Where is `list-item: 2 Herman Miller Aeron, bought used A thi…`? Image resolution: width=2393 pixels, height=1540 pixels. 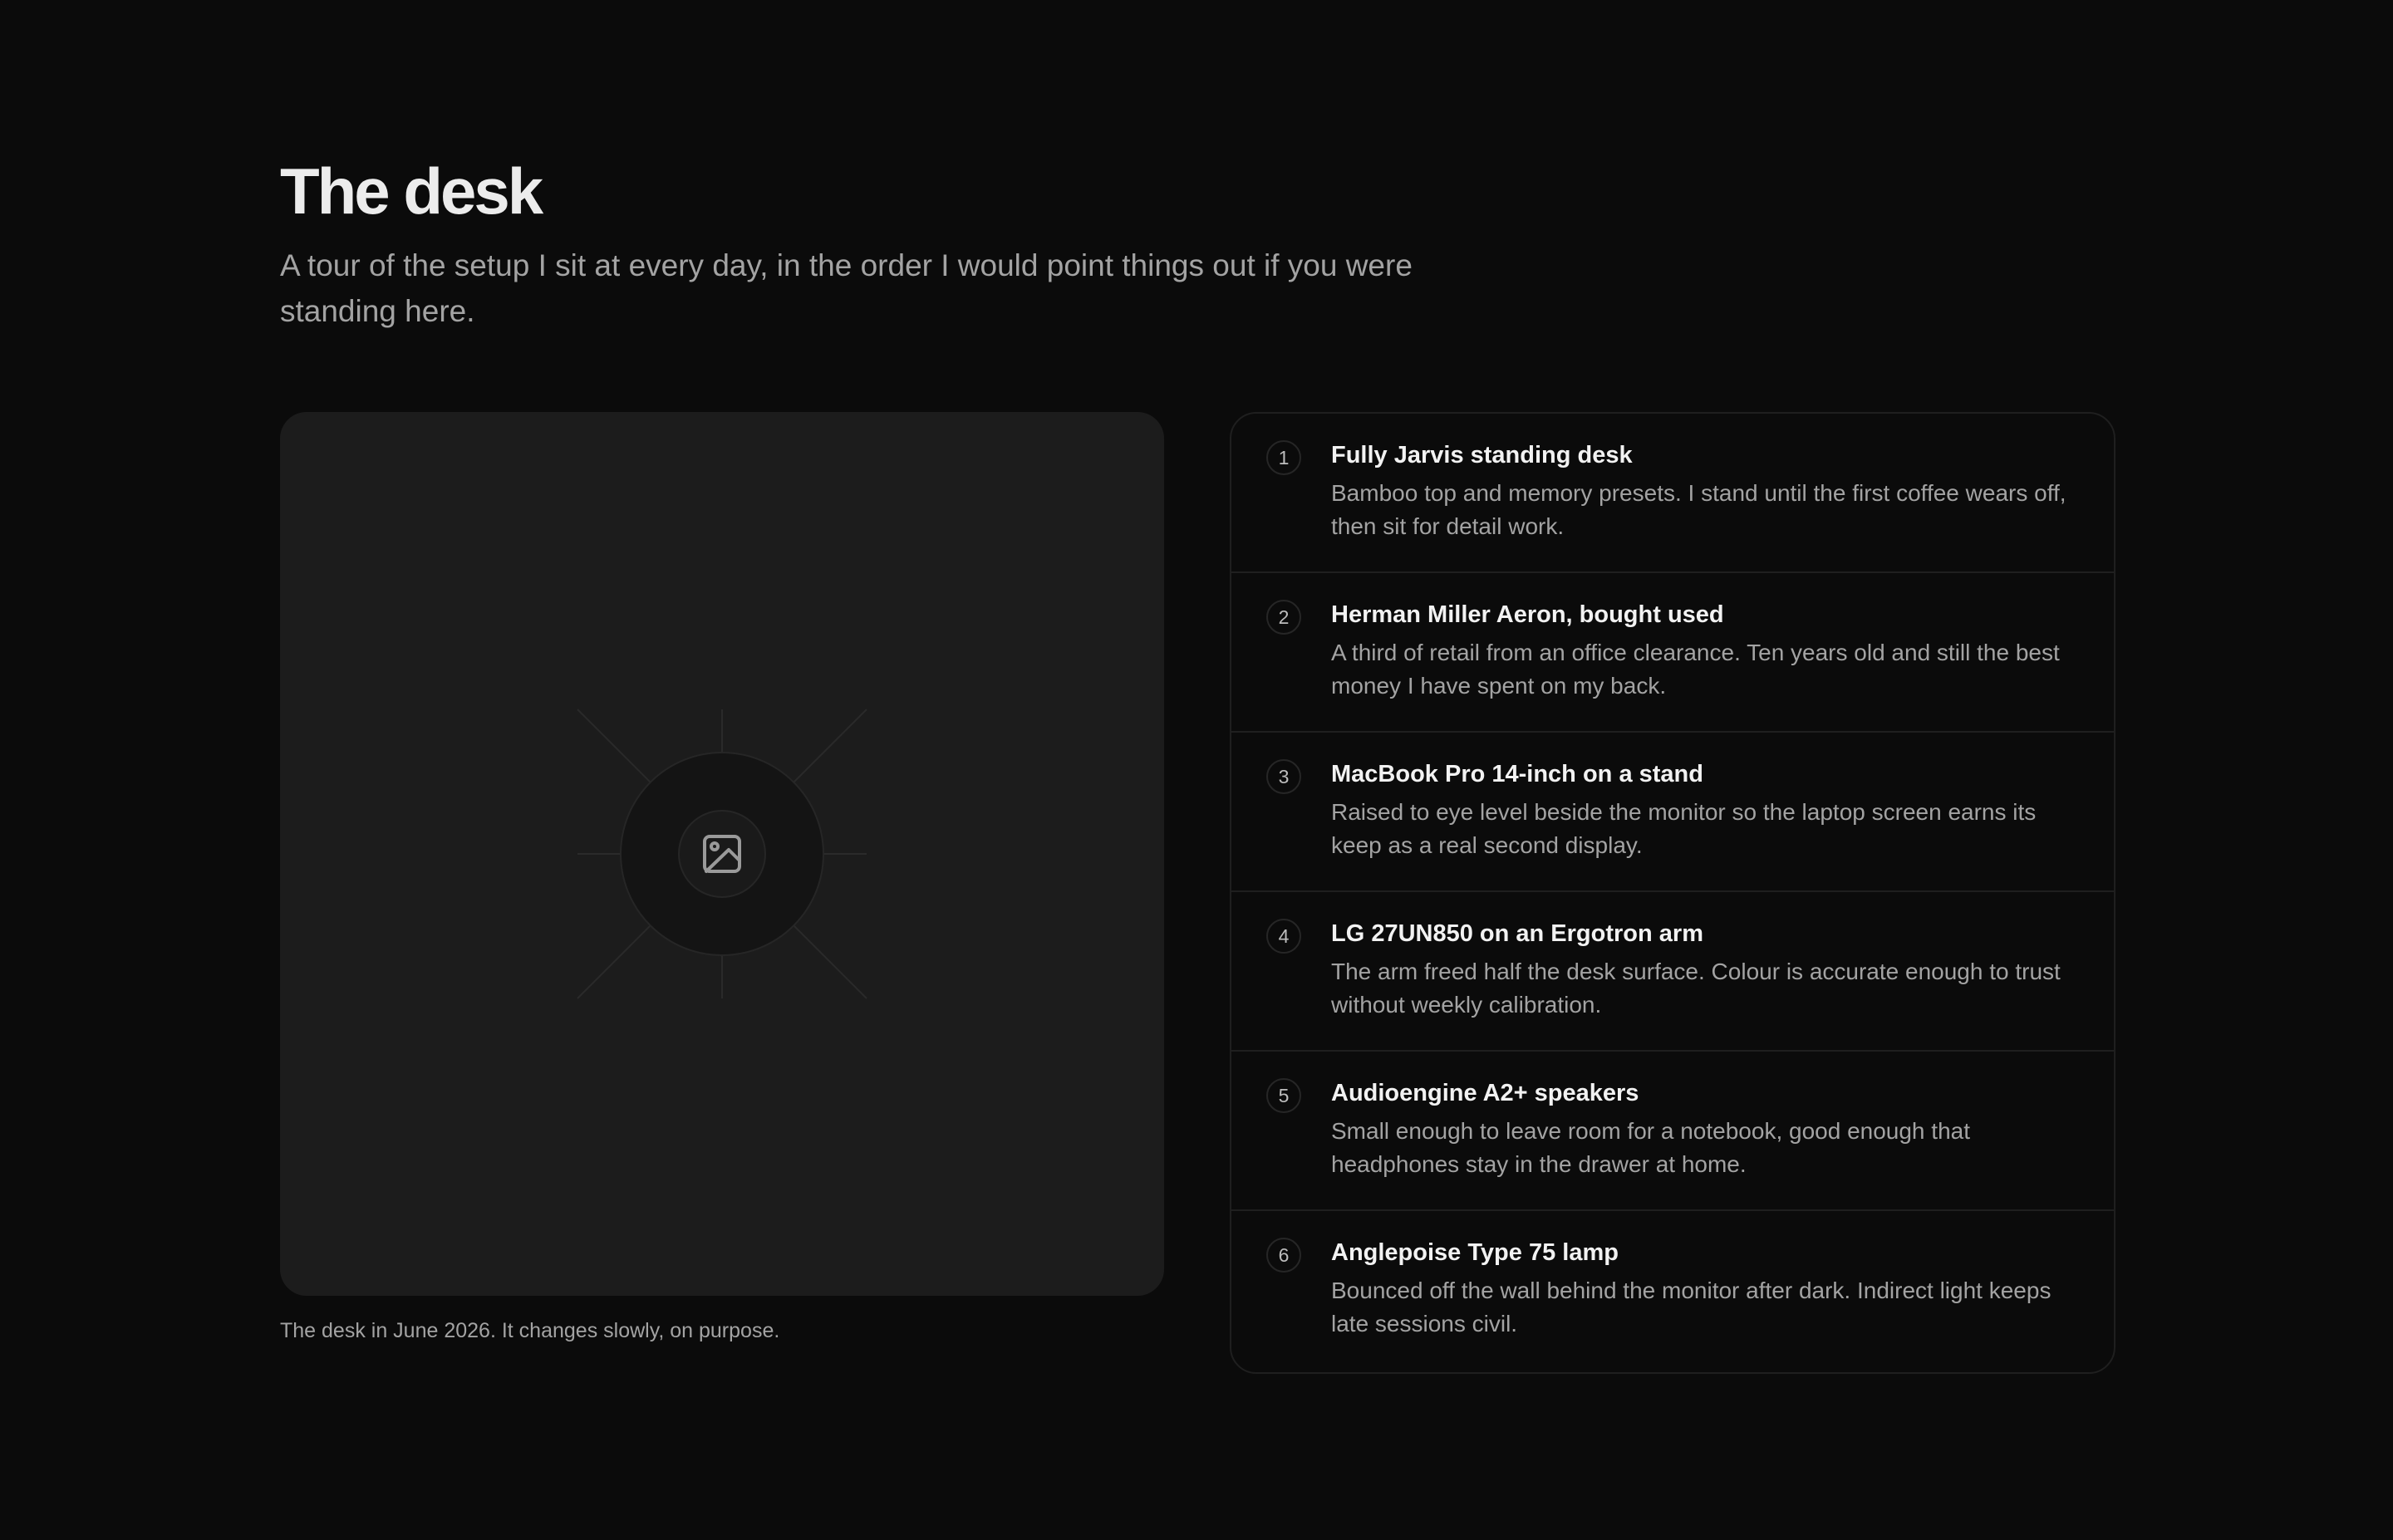
list-item: 2 Herman Miller Aeron, bought used A thi… is located at coordinates (1673, 653).